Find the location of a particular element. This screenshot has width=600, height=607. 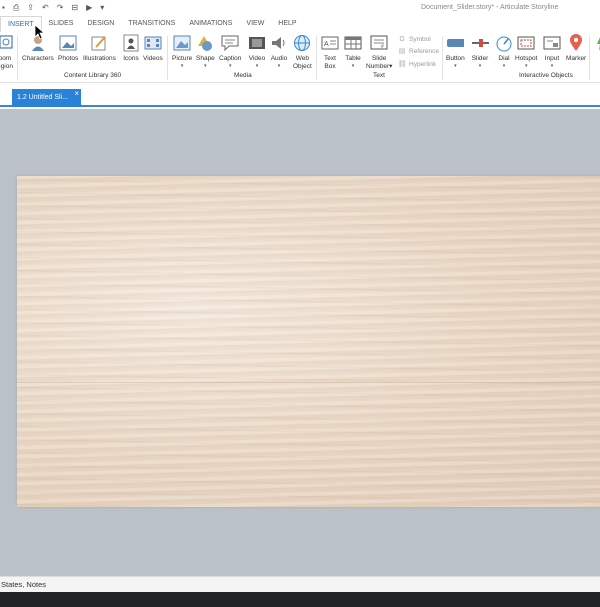

input-insert-button: Input ▾ is located at coordinates (552, 51).